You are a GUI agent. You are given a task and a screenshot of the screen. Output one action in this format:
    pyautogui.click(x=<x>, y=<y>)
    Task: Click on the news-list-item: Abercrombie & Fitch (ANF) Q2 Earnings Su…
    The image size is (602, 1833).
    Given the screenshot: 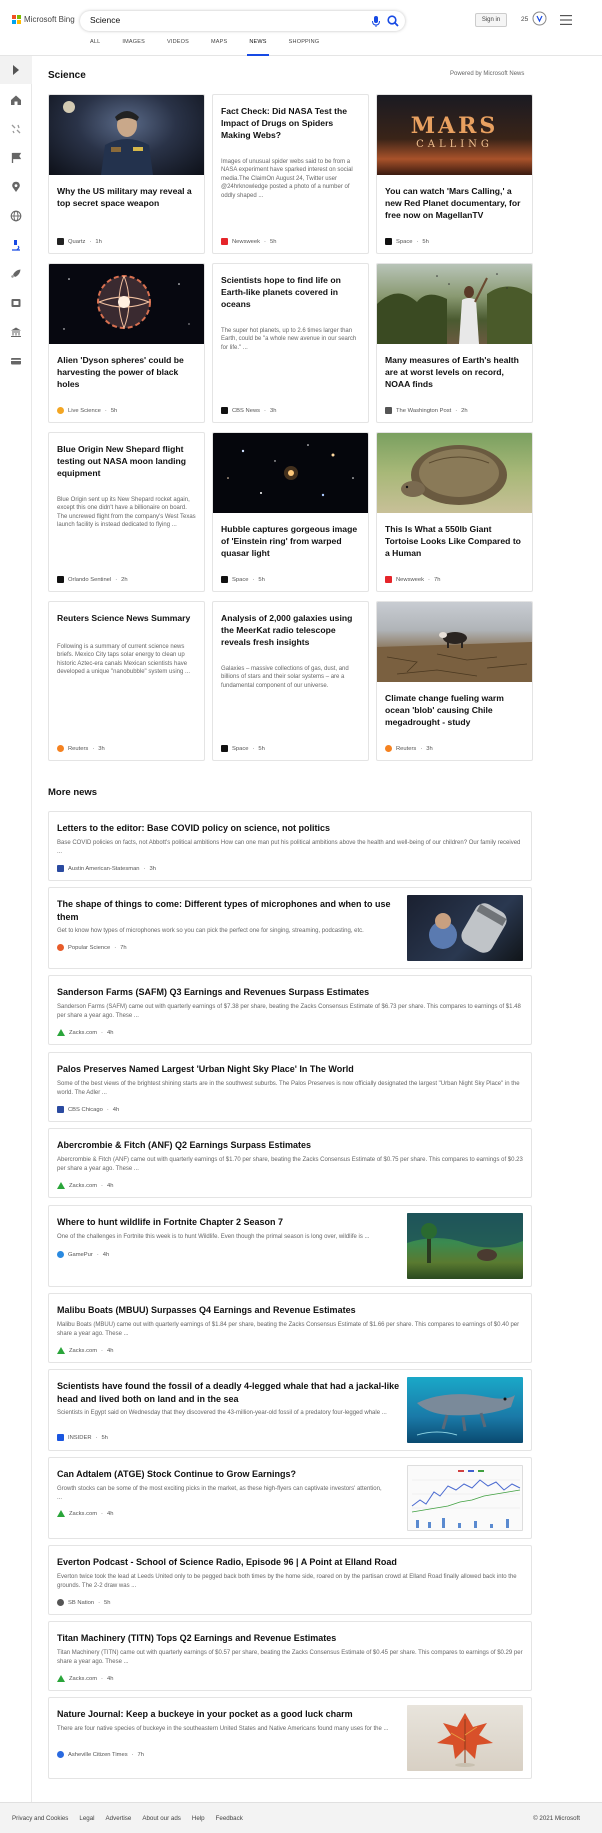 What is the action you would take?
    pyautogui.click(x=290, y=1163)
    